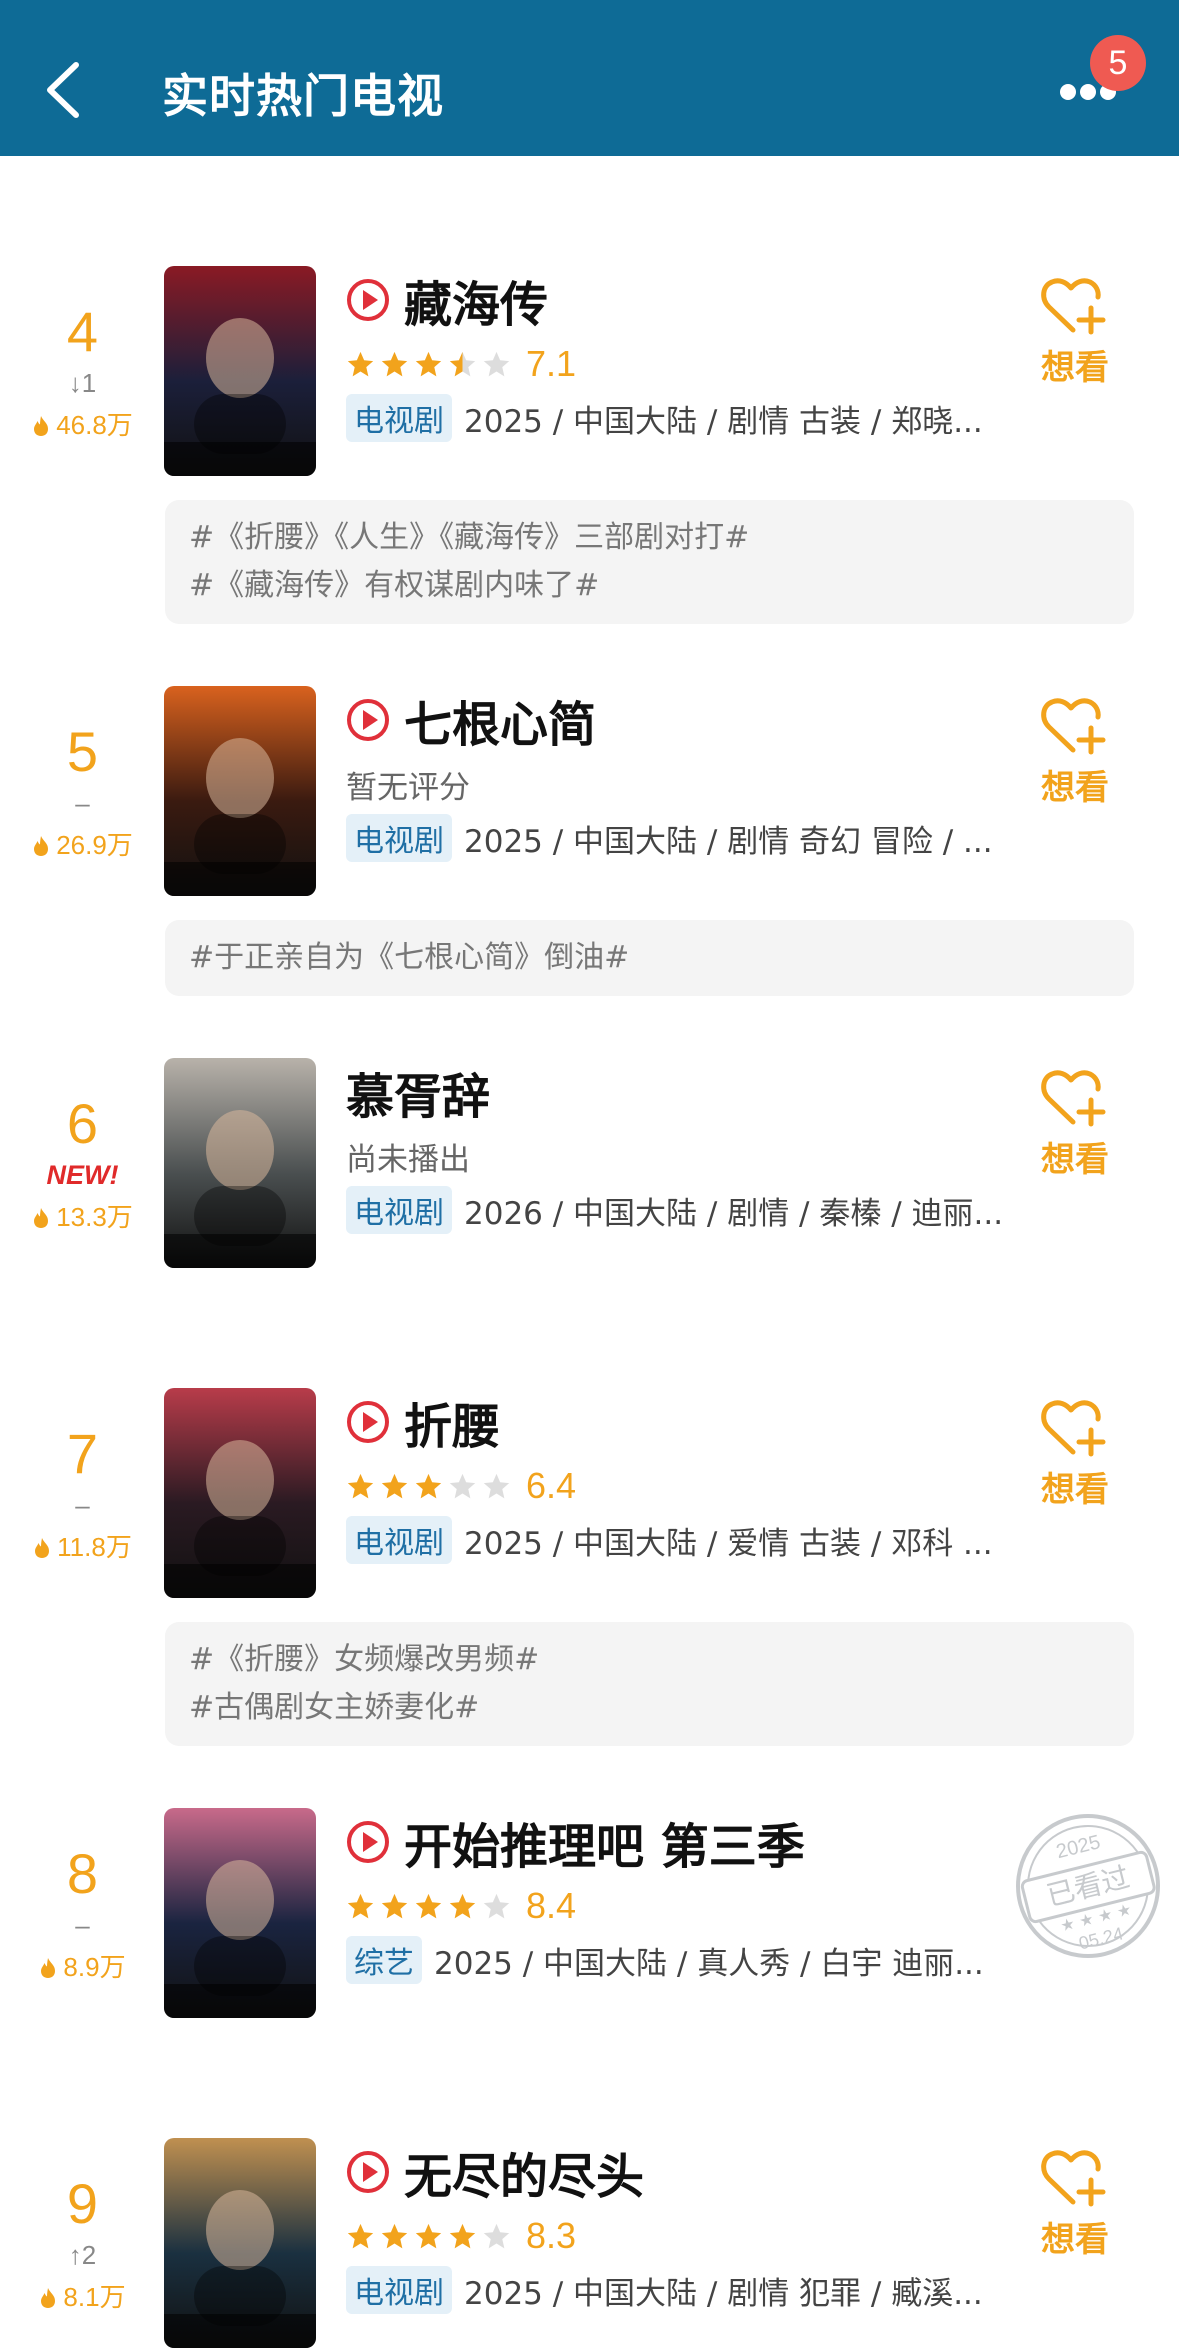 The width and height of the screenshot is (1179, 2348). What do you see at coordinates (82, 1123) in the screenshot?
I see `rank-number: 6` at bounding box center [82, 1123].